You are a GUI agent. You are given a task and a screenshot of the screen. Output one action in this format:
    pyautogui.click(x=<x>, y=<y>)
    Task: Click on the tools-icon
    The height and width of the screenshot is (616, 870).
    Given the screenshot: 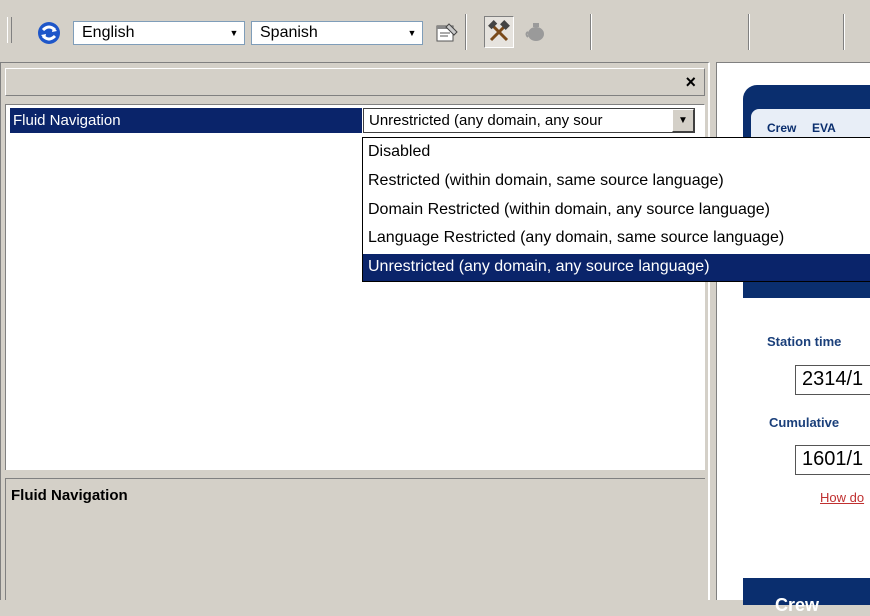 What is the action you would take?
    pyautogui.click(x=499, y=32)
    